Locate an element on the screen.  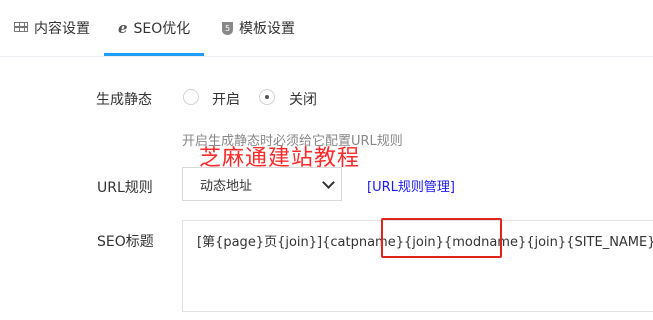
tab-content-settings: 内容设置 is located at coordinates (52, 28).